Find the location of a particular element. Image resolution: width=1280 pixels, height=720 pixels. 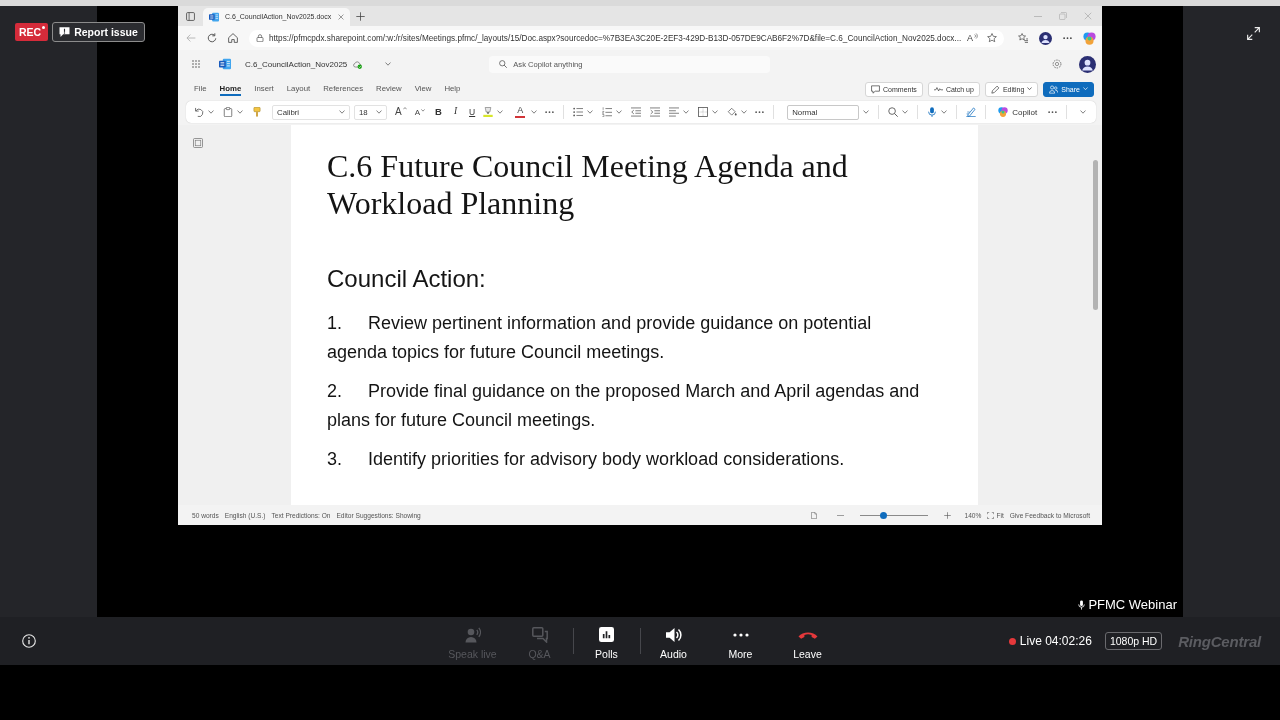

people-icon is located at coordinates (1054, 89).